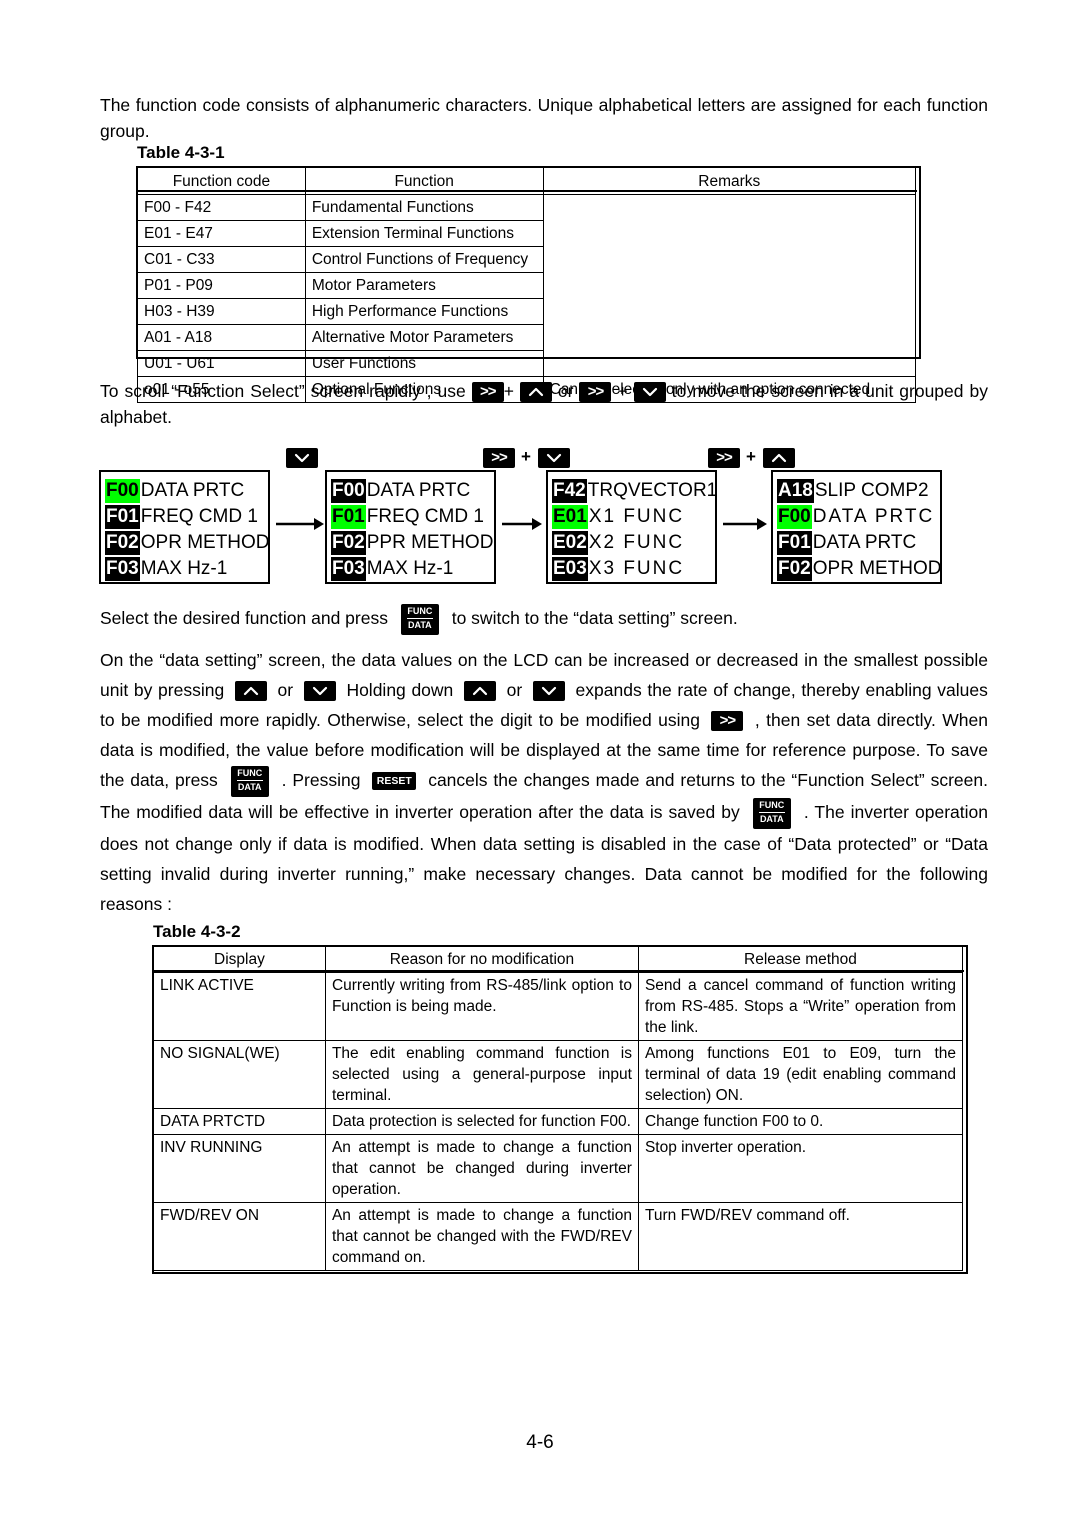  I want to click on func-data-key-icon: FUNC DATA, so click(419, 619).